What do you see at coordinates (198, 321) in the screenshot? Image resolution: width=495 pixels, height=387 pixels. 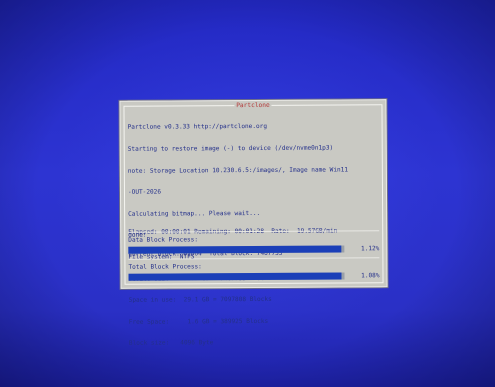 I see `log-line: Free Space: 1.6 GB = 389925 Blocks` at bounding box center [198, 321].